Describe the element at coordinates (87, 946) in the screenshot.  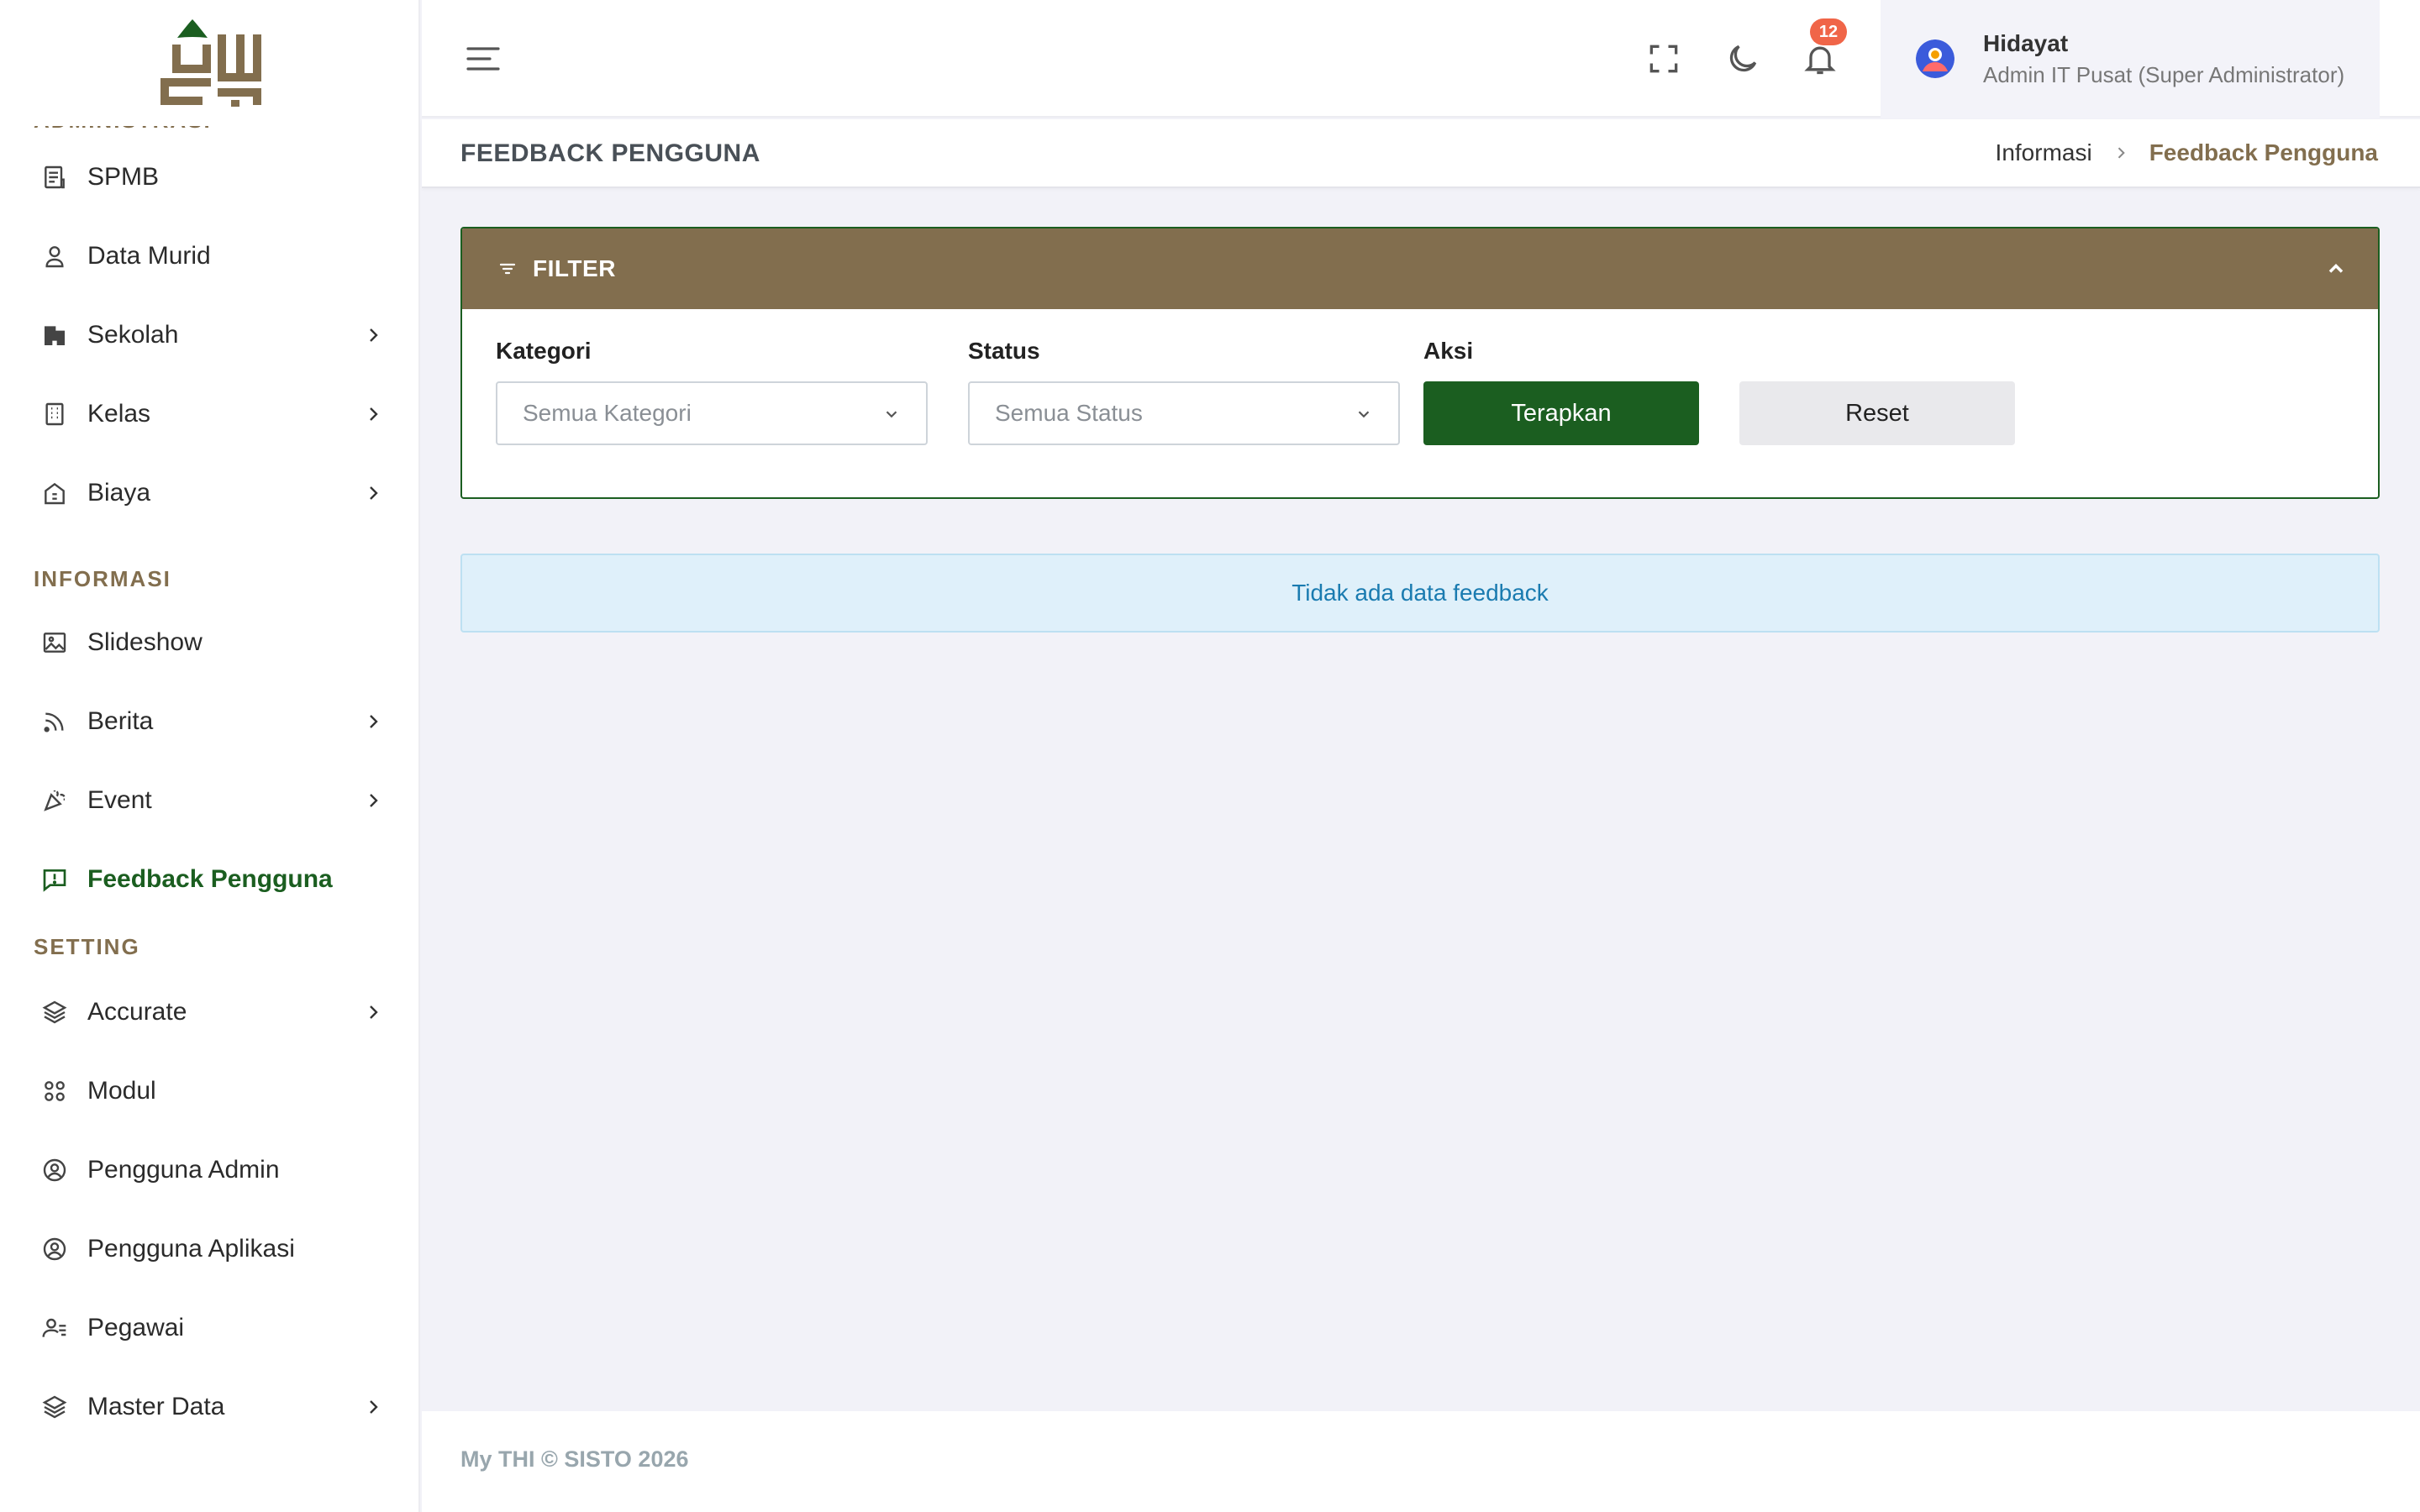
I see `section-label-setting: SETTING` at that location.